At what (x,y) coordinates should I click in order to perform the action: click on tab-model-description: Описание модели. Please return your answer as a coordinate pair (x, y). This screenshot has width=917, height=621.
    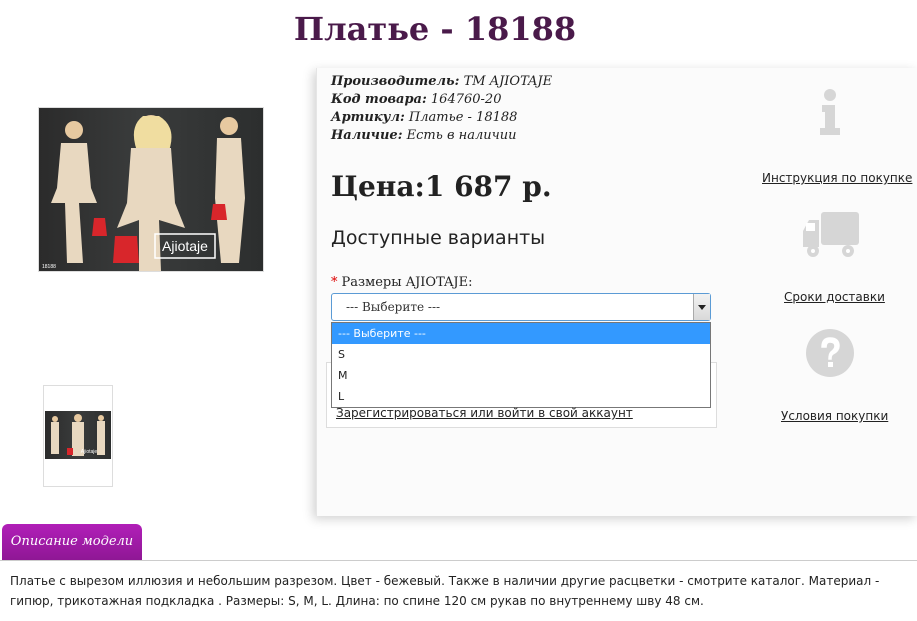
    Looking at the image, I should click on (72, 542).